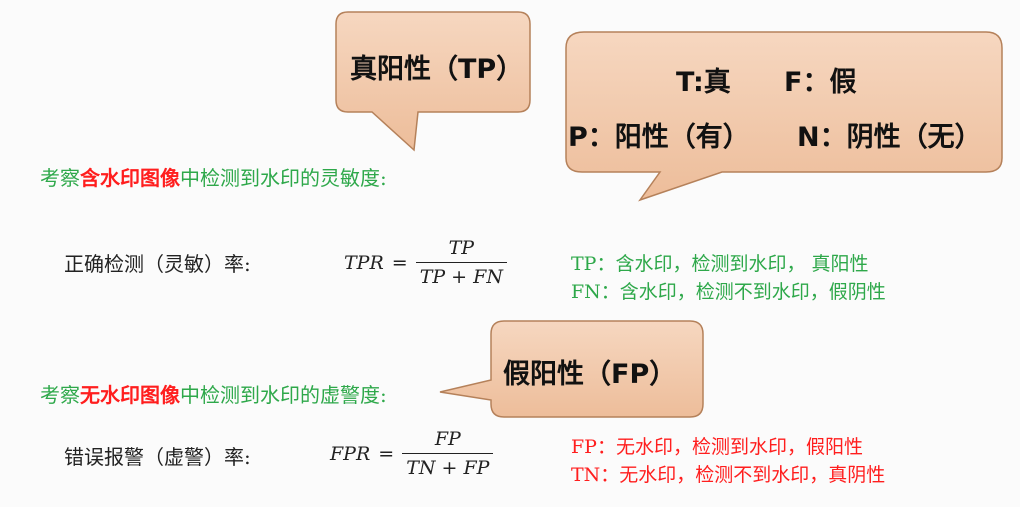 This screenshot has height=507, width=1020. What do you see at coordinates (590, 374) in the screenshot?
I see `callout-fp-label: 假阳性（FP）` at bounding box center [590, 374].